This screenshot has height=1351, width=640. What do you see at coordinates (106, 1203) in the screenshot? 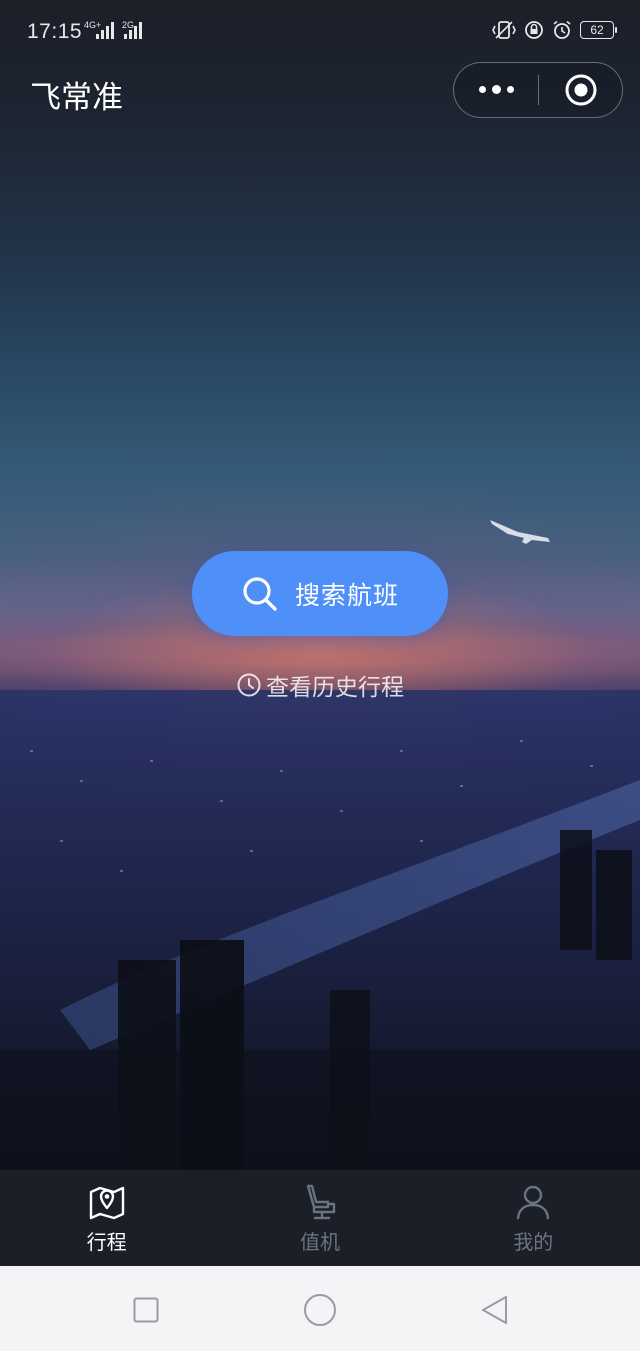
I see `map-pin-icon` at bounding box center [106, 1203].